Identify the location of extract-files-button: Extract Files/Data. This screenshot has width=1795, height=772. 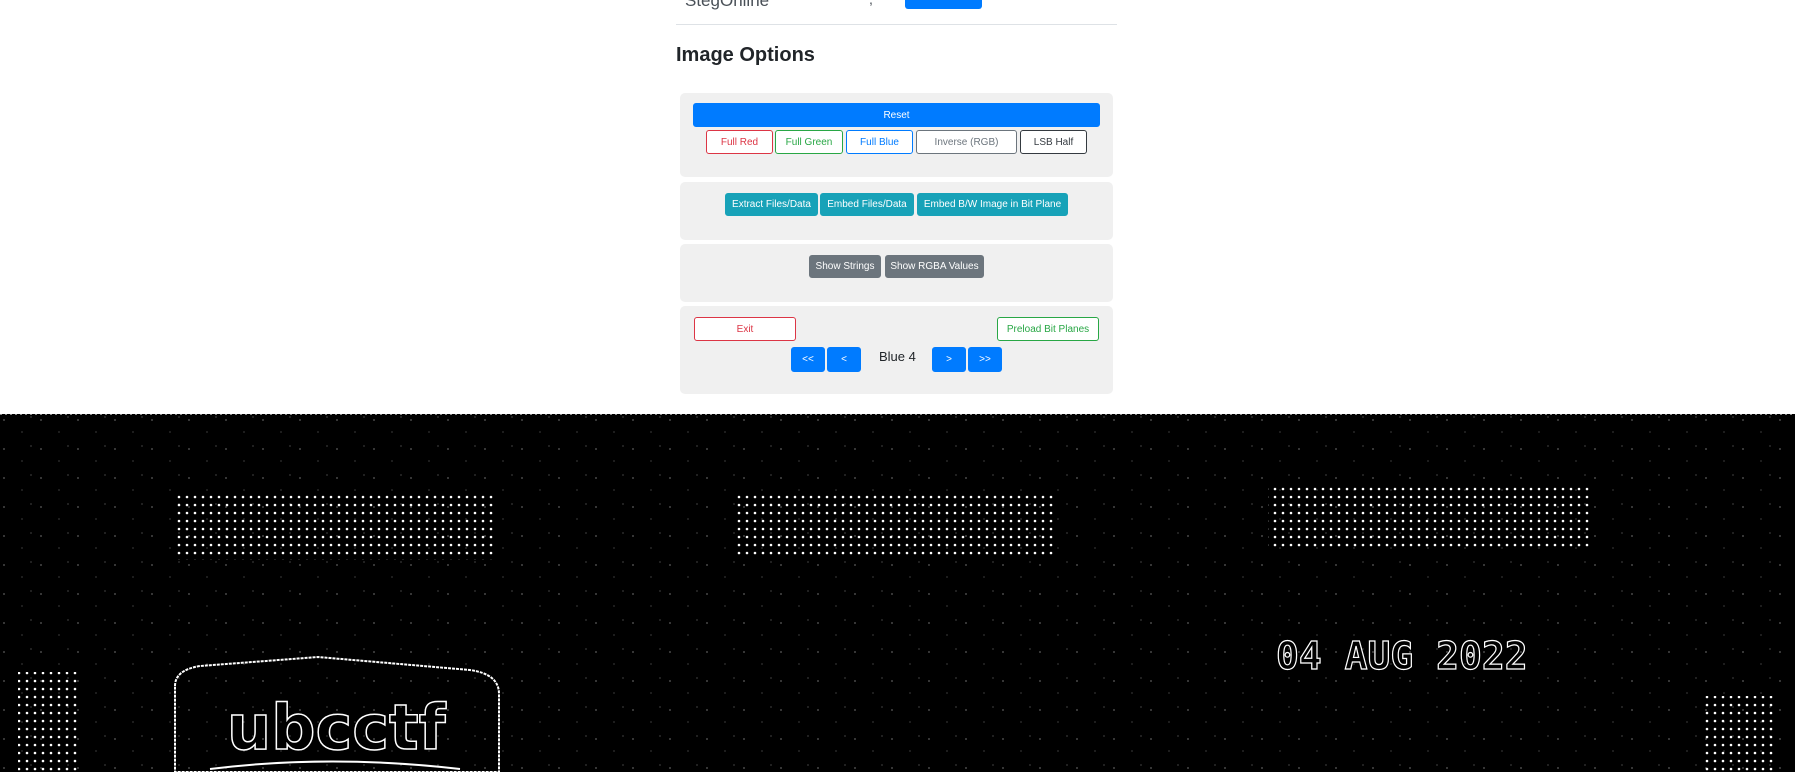
(771, 204).